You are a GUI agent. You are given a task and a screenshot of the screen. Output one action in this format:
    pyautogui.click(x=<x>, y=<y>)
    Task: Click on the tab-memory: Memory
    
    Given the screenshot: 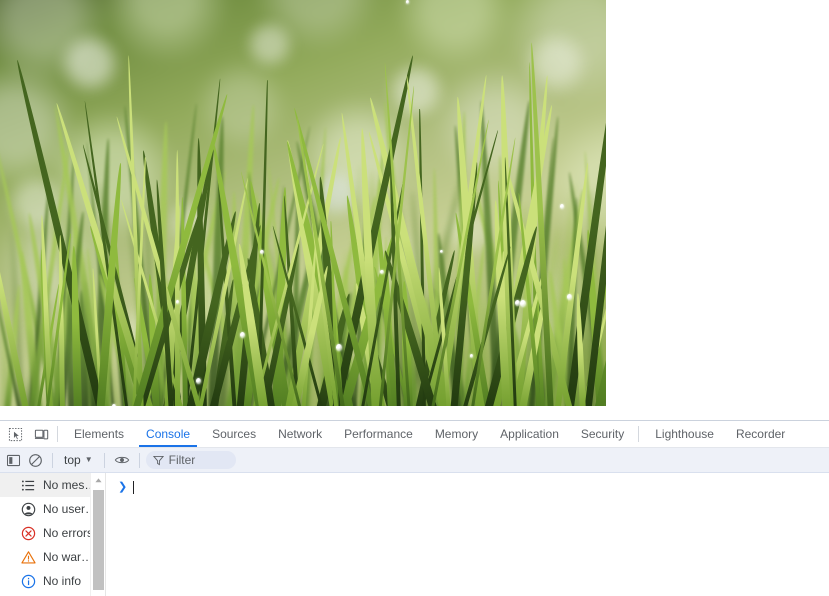 What is the action you would take?
    pyautogui.click(x=456, y=434)
    